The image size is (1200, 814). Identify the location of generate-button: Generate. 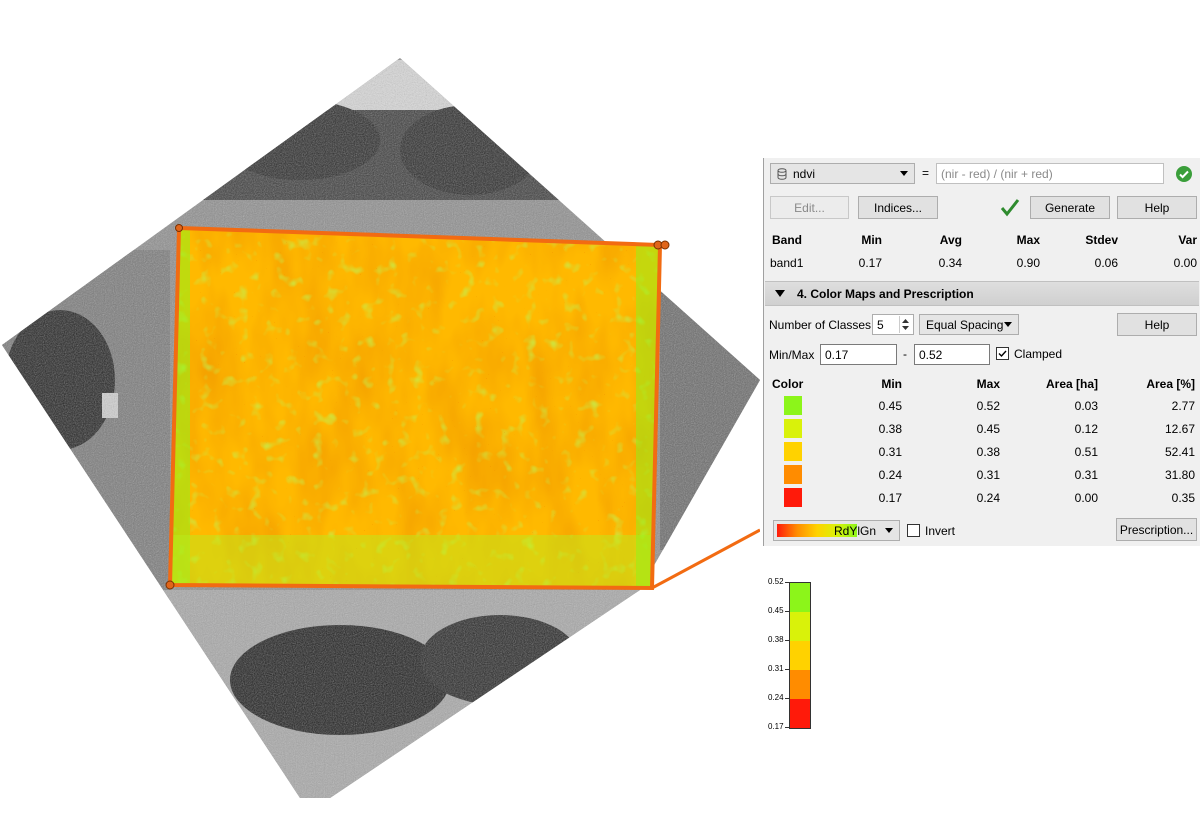
(1070, 207).